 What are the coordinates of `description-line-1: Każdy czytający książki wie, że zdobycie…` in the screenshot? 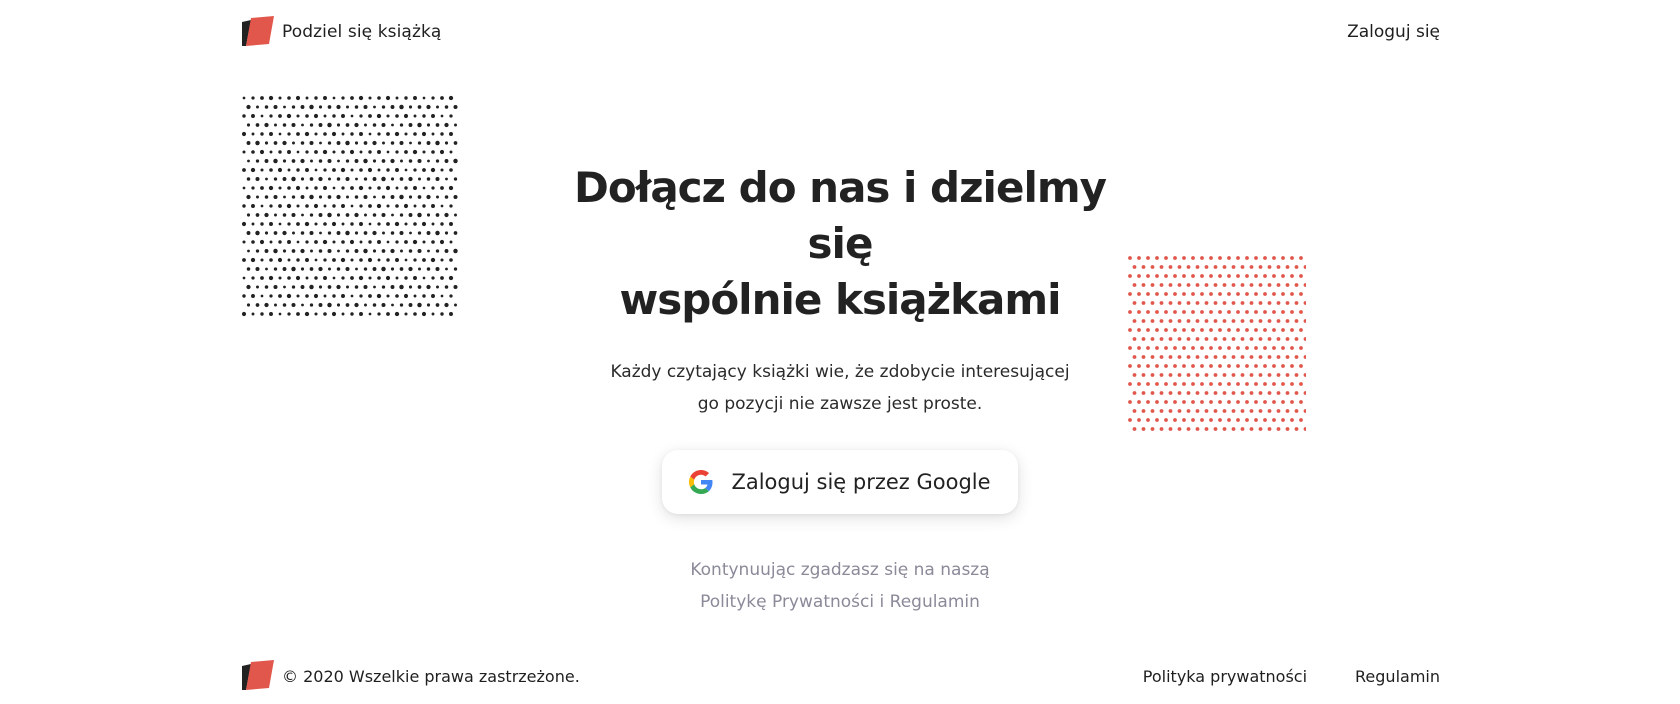 It's located at (840, 372).